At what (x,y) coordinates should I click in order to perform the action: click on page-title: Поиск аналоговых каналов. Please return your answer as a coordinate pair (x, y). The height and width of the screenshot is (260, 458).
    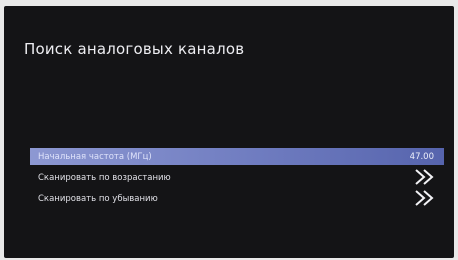
    Looking at the image, I should click on (134, 49).